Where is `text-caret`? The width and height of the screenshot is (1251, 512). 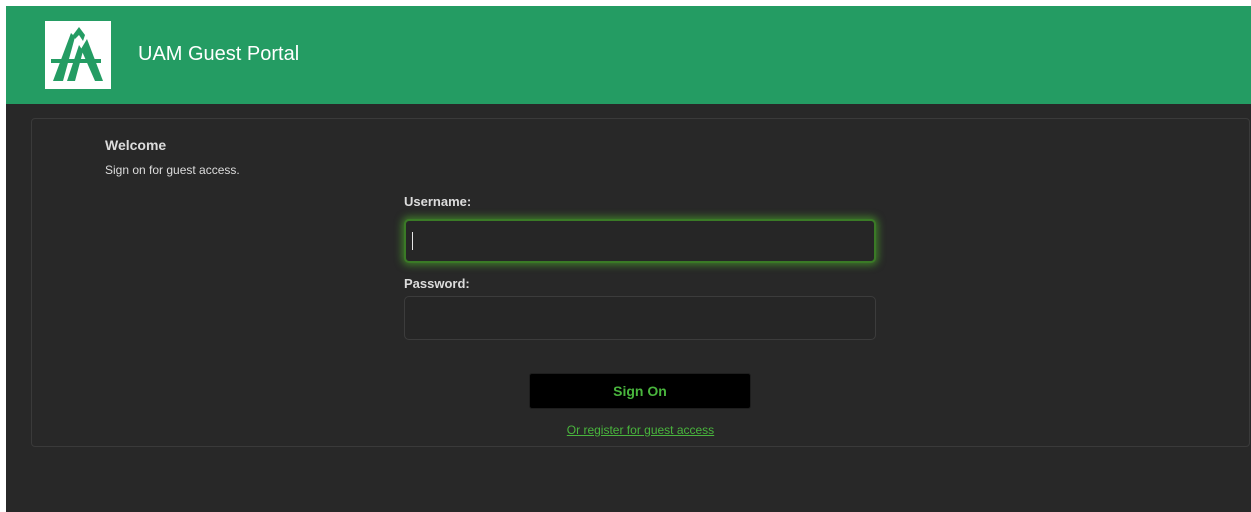
text-caret is located at coordinates (412, 241).